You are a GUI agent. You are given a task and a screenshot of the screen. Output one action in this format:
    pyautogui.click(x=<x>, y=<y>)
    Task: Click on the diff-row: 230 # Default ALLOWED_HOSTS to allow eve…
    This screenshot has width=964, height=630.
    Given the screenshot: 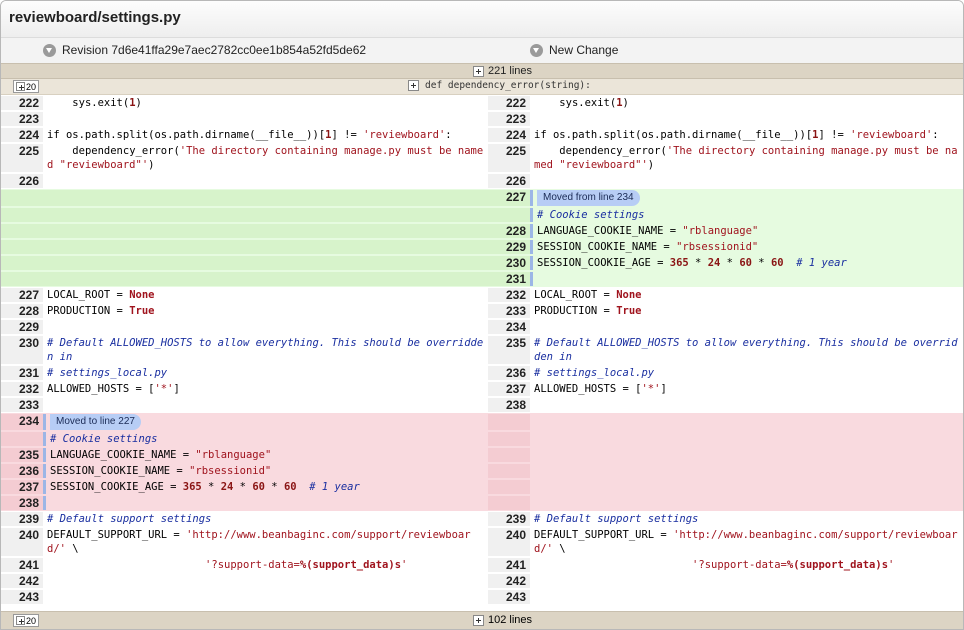 What is the action you would take?
    pyautogui.click(x=482, y=350)
    